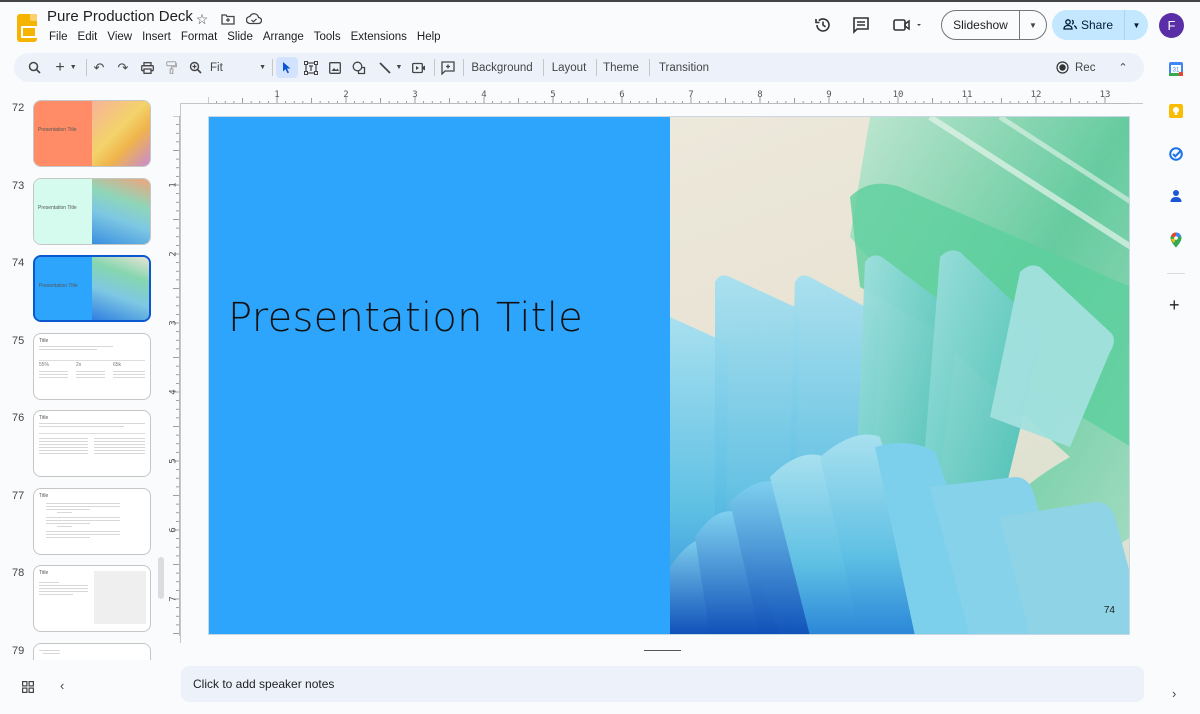  Describe the element at coordinates (669, 96) in the screenshot. I see `horizontal-ruler: 1 2 3 4 5 6 7 8 9 10 11 12 13` at that location.